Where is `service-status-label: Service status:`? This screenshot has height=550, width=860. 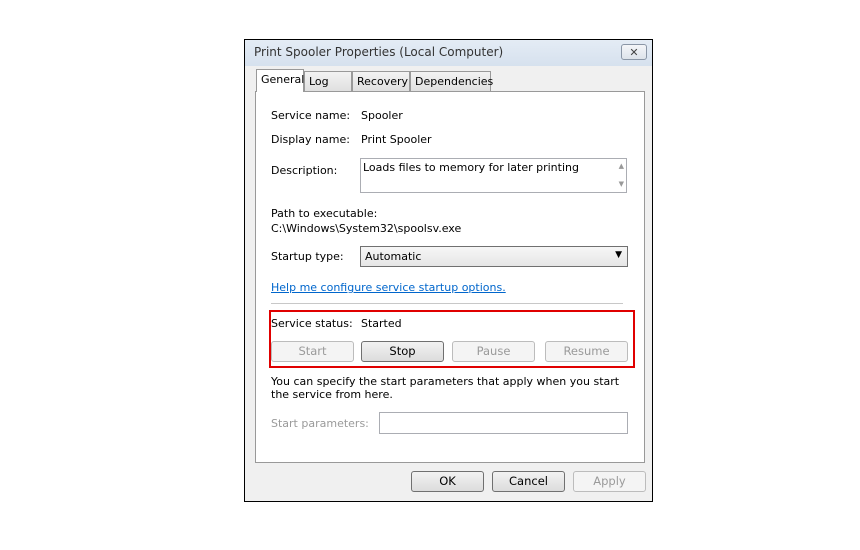
service-status-label: Service status: is located at coordinates (312, 323).